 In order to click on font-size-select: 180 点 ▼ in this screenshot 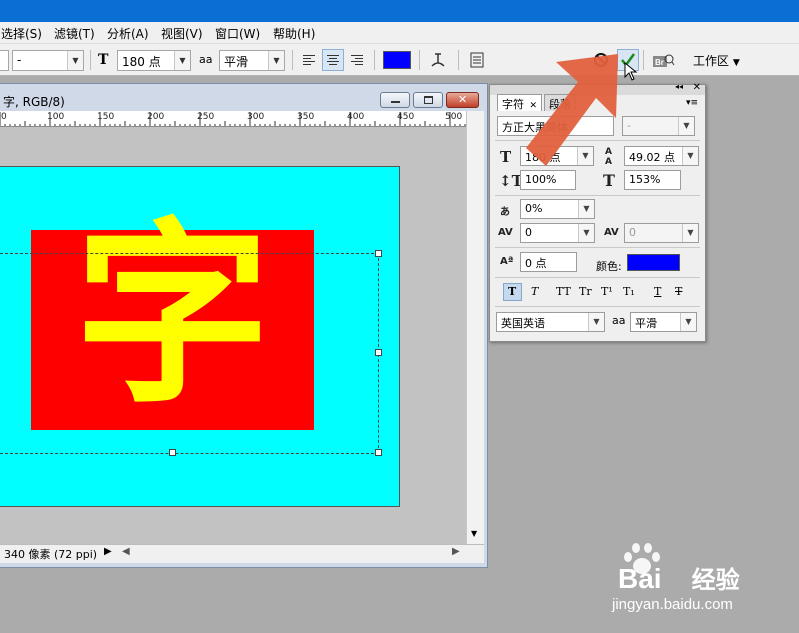, I will do `click(154, 60)`.